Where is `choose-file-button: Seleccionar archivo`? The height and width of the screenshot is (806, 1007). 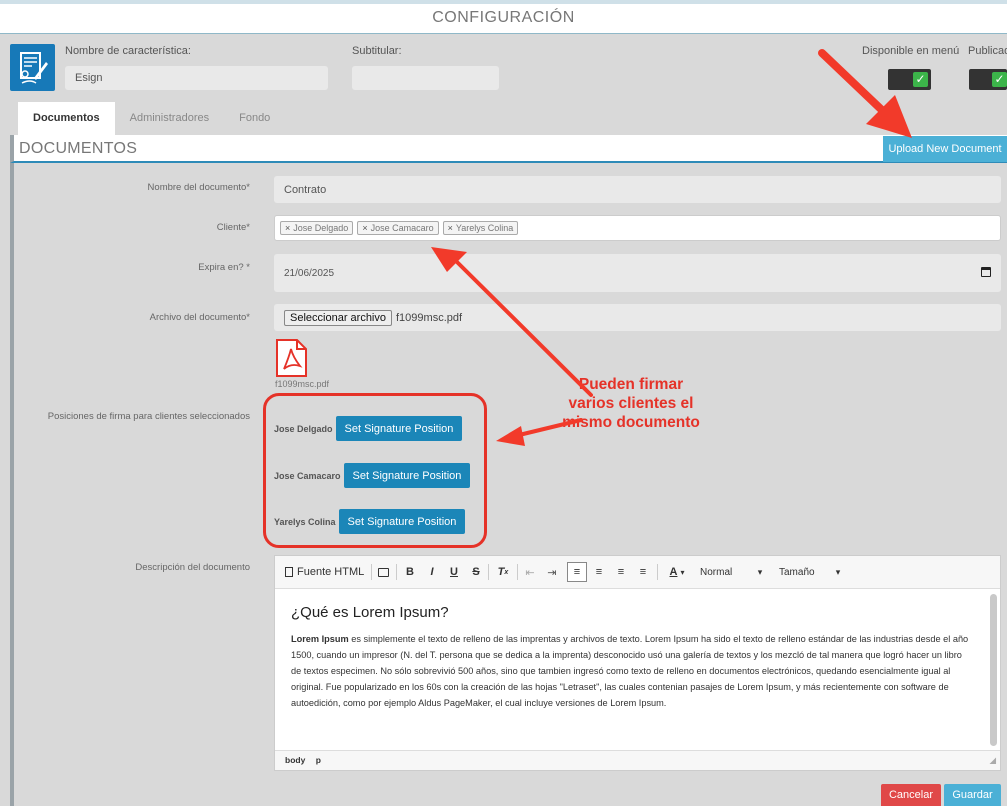
choose-file-button: Seleccionar archivo is located at coordinates (338, 317).